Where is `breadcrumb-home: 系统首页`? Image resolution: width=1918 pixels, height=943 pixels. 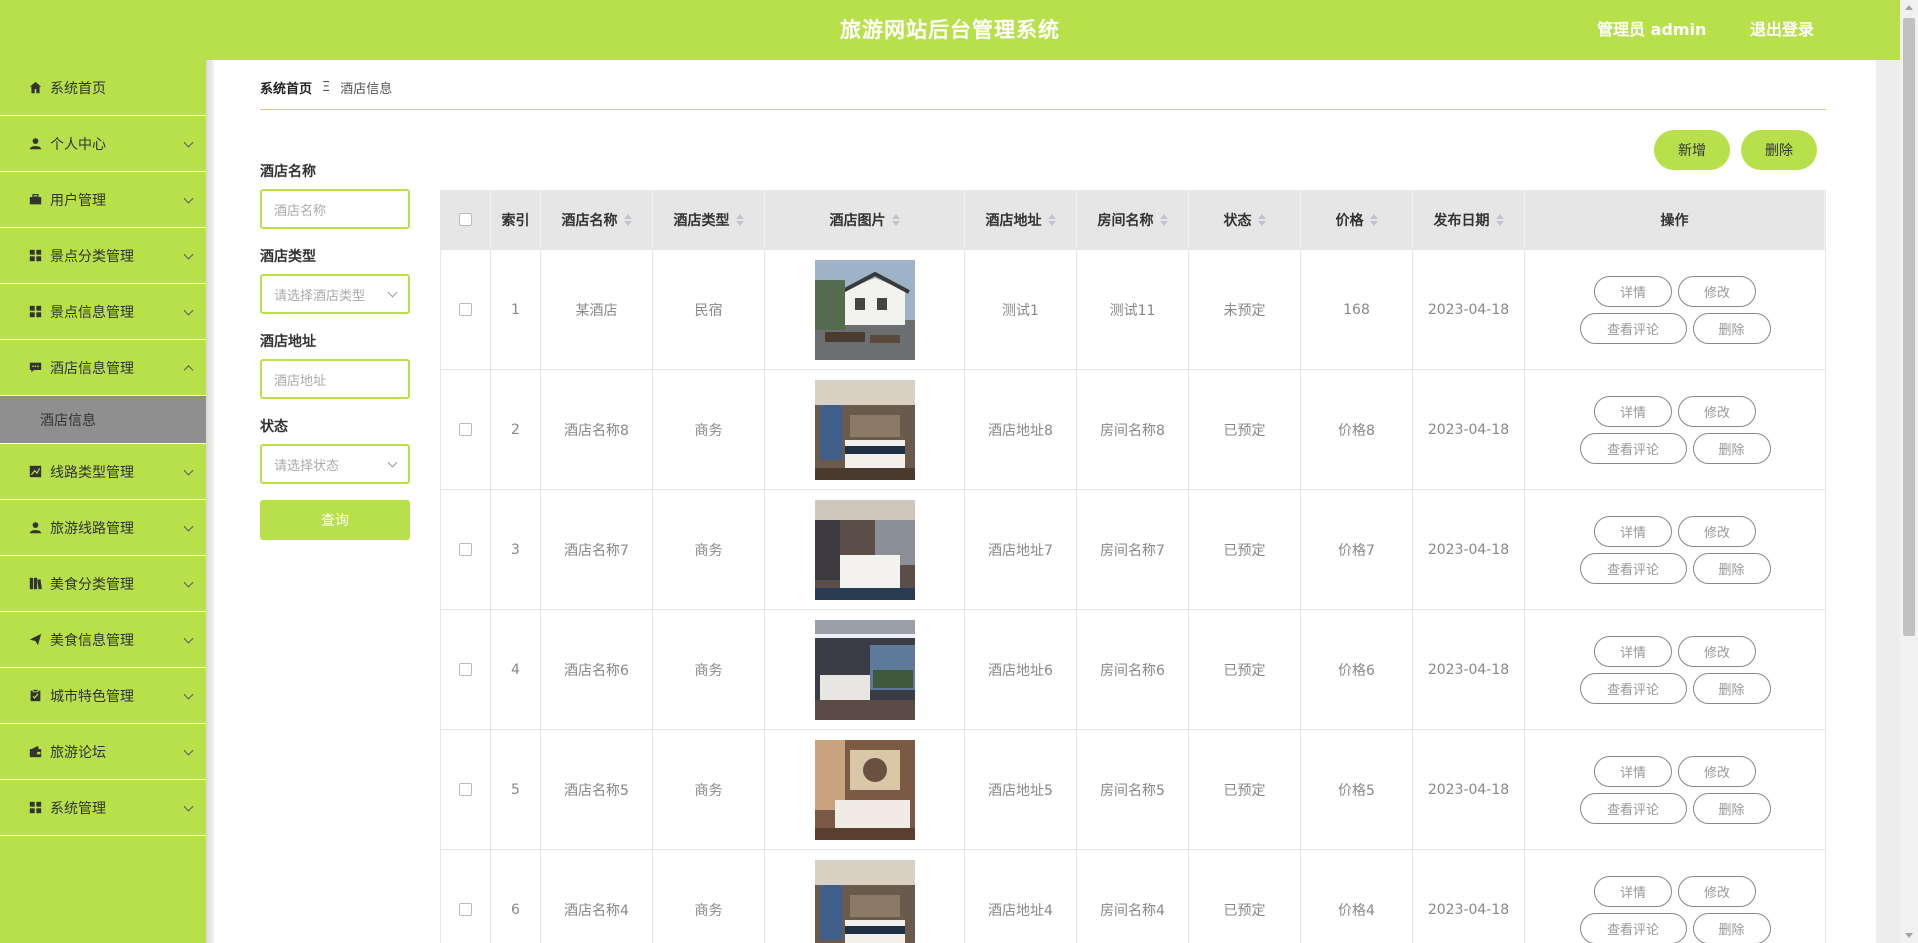 breadcrumb-home: 系统首页 is located at coordinates (286, 87).